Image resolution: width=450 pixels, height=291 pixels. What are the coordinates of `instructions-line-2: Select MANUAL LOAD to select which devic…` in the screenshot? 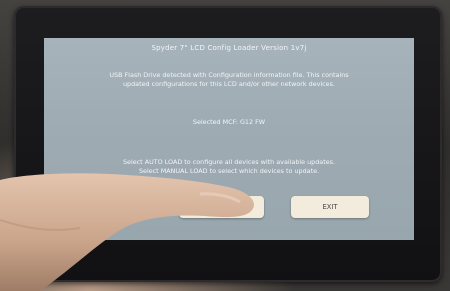 It's located at (229, 171).